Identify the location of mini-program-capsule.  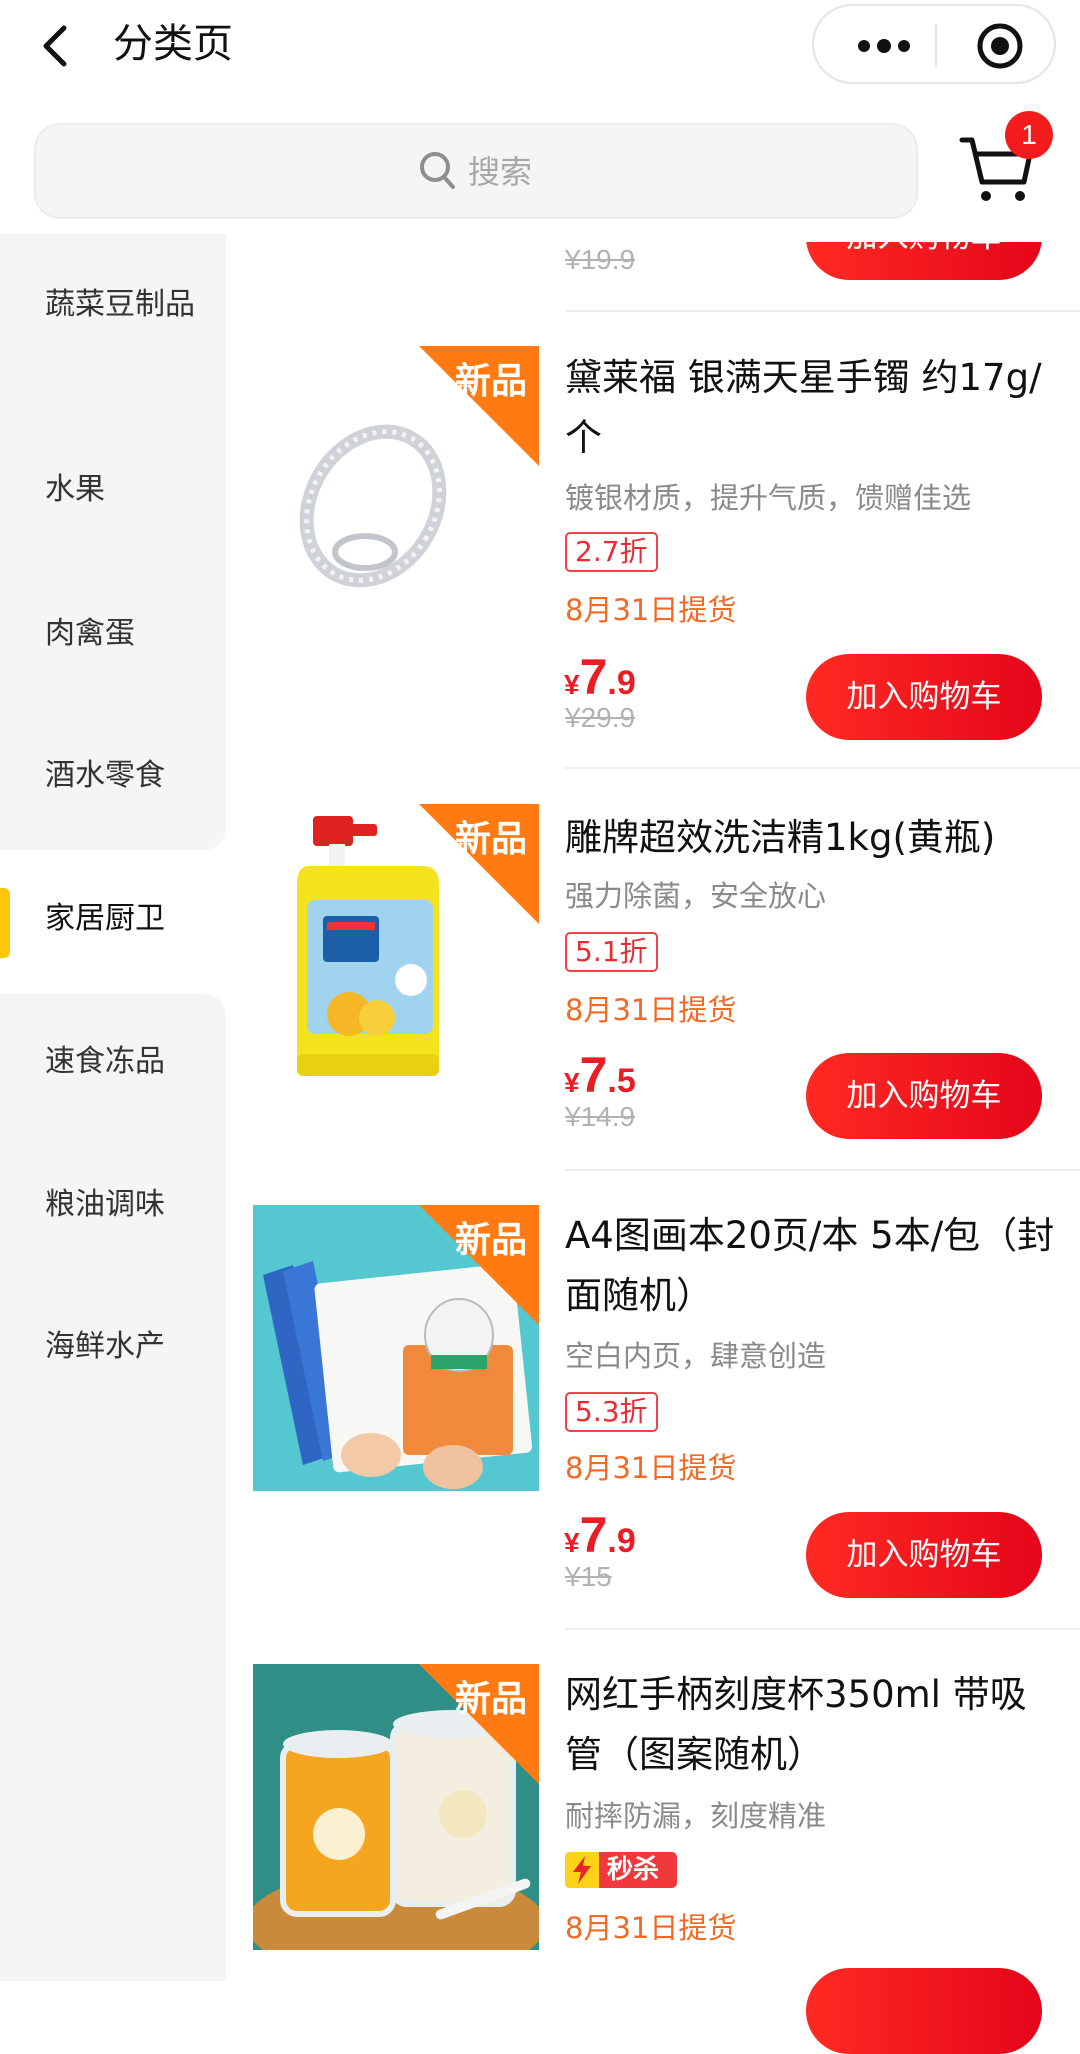
(934, 44).